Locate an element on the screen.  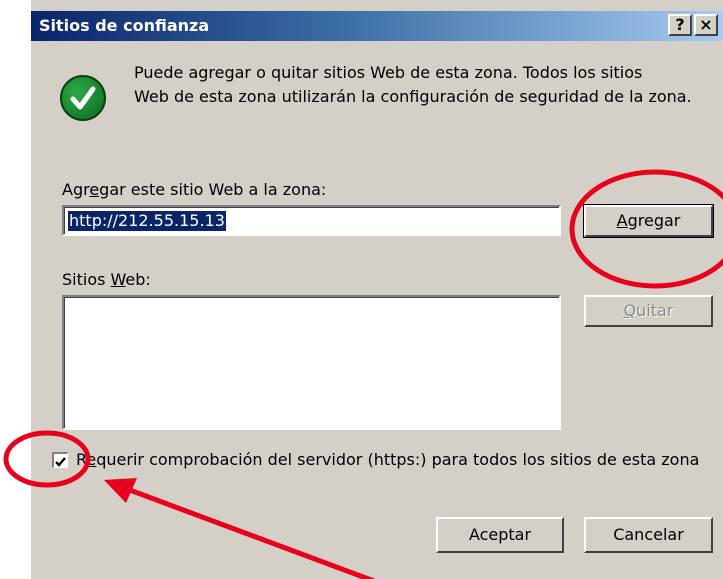
highlight-circle-checkbox is located at coordinates (47, 459).